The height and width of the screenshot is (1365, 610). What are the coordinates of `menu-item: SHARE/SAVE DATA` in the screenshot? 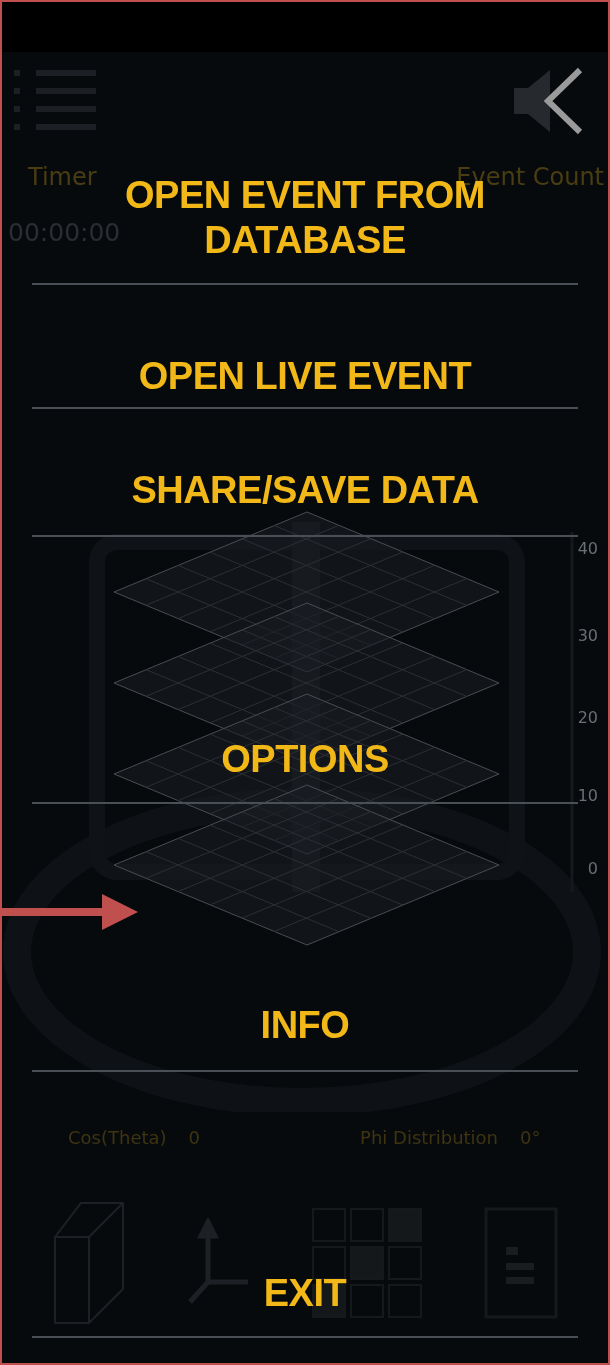 It's located at (305, 490).